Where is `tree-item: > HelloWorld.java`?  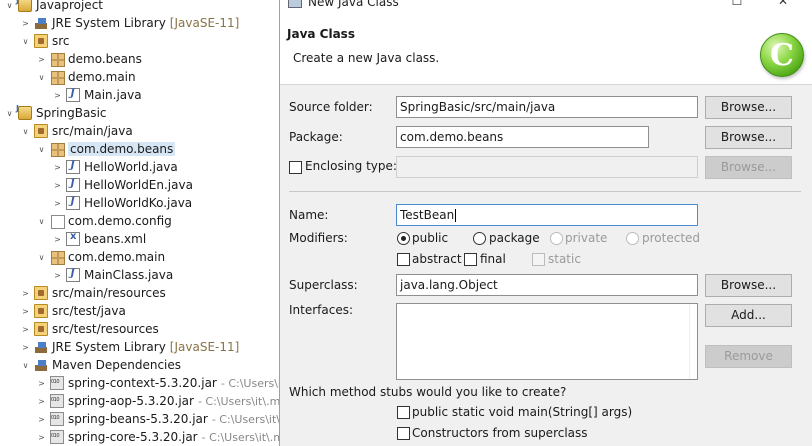
tree-item: > HelloWorld.java is located at coordinates (115, 167).